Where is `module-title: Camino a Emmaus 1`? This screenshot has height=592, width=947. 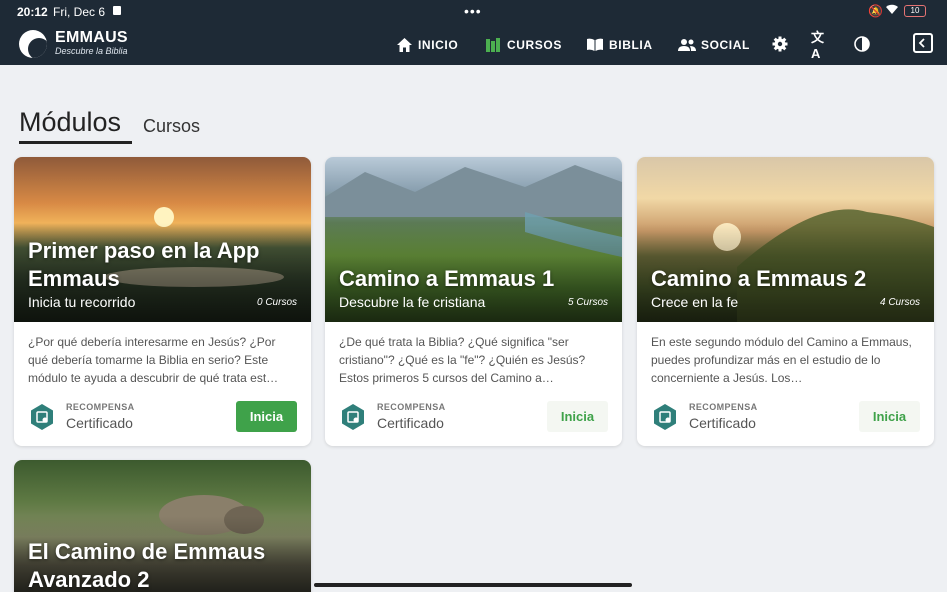
module-title: Camino a Emmaus 1 is located at coordinates (447, 278).